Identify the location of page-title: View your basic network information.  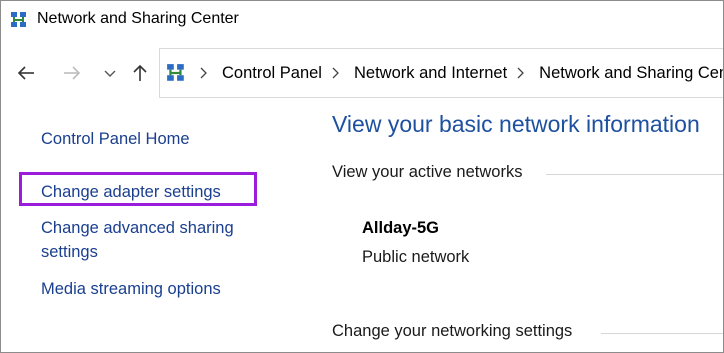
(516, 124).